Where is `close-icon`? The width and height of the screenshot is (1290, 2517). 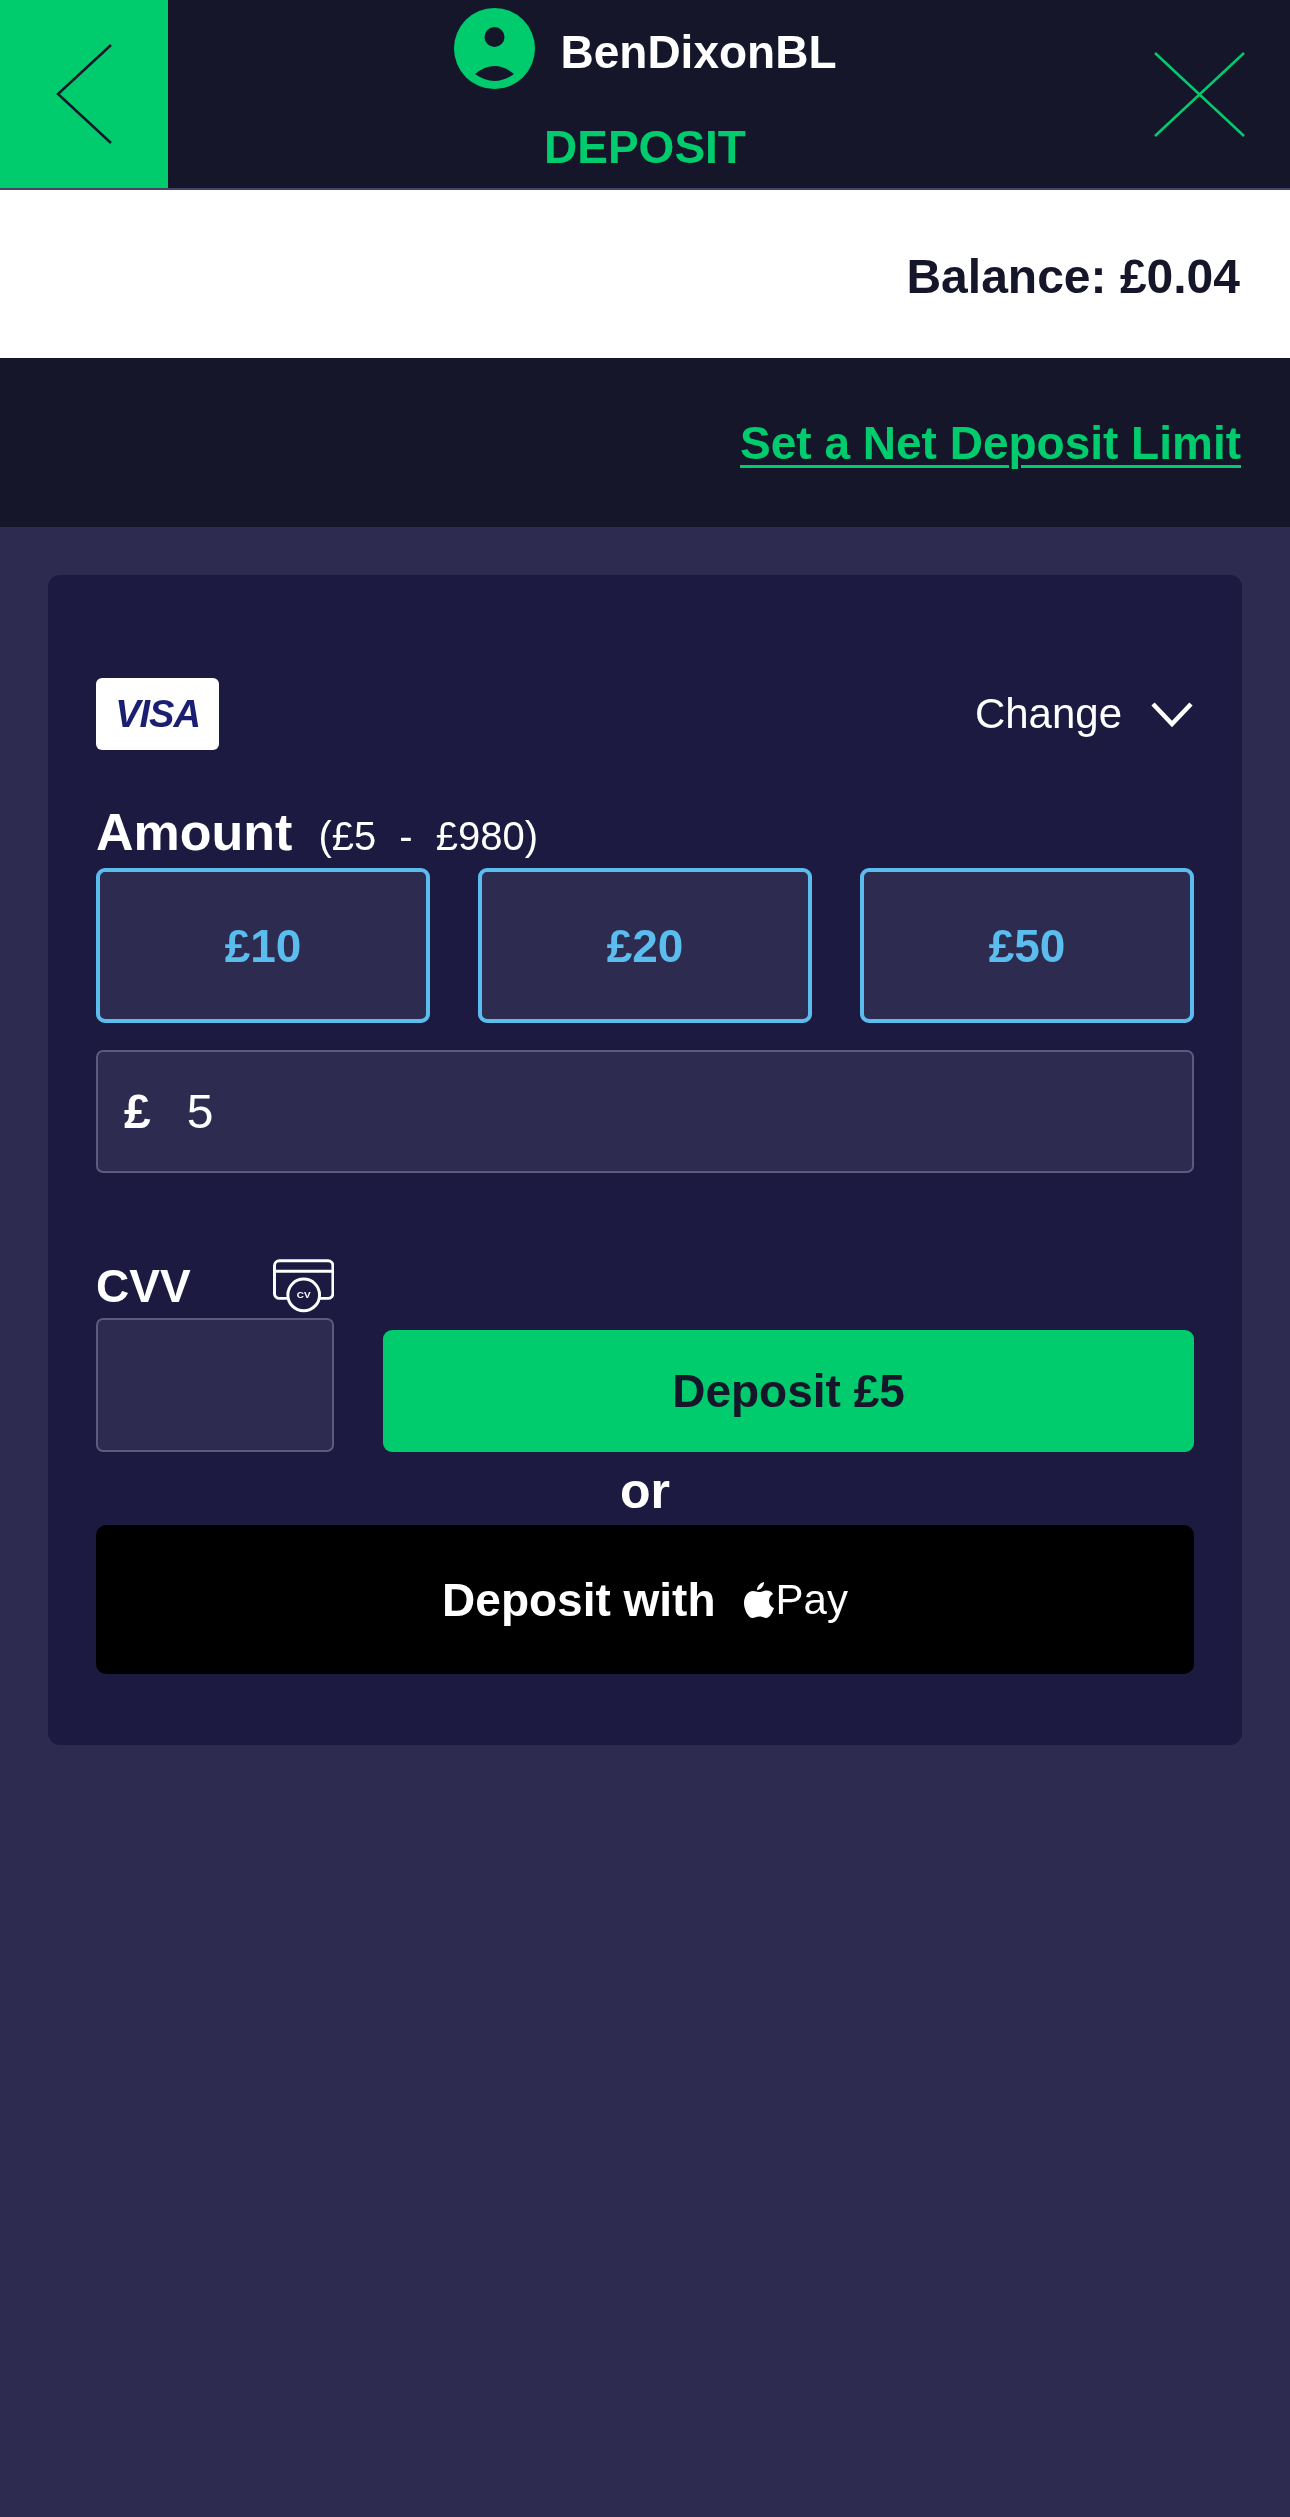
close-icon is located at coordinates (1199, 94).